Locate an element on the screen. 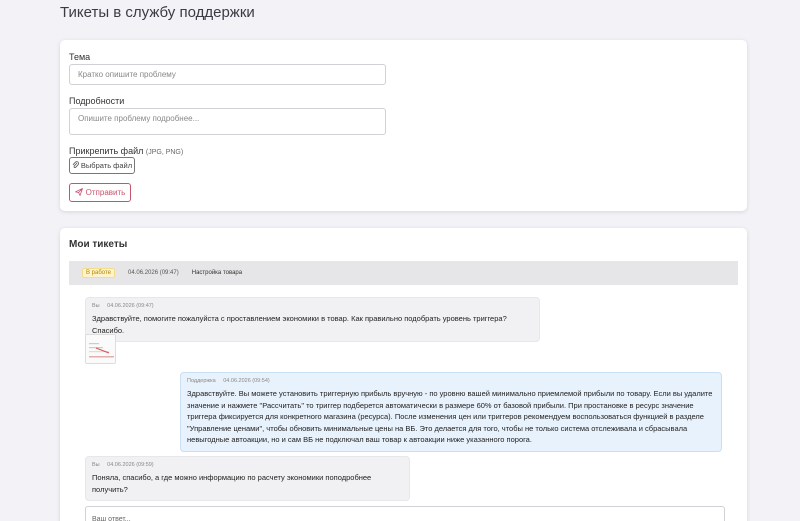  submit-ticket-button: Отправить is located at coordinates (100, 192).